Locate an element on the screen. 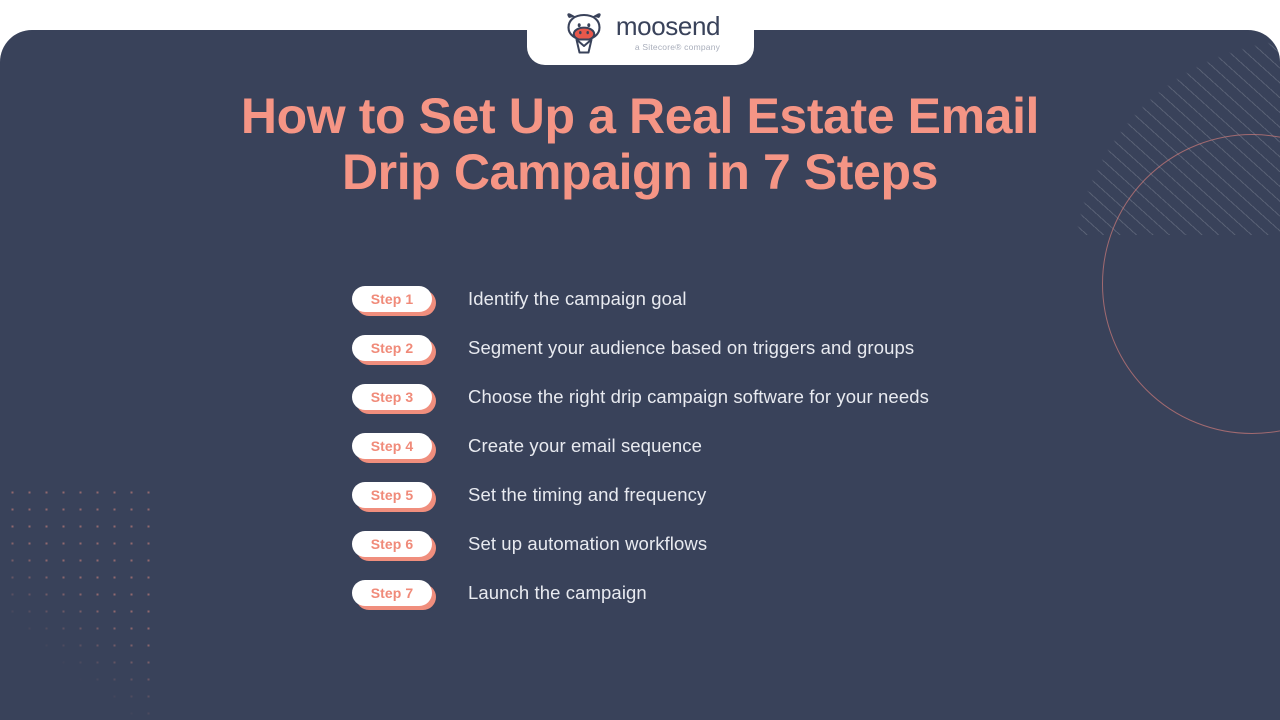 Image resolution: width=1280 pixels, height=720 pixels. step-badge-6: Step 6 is located at coordinates (394, 546).